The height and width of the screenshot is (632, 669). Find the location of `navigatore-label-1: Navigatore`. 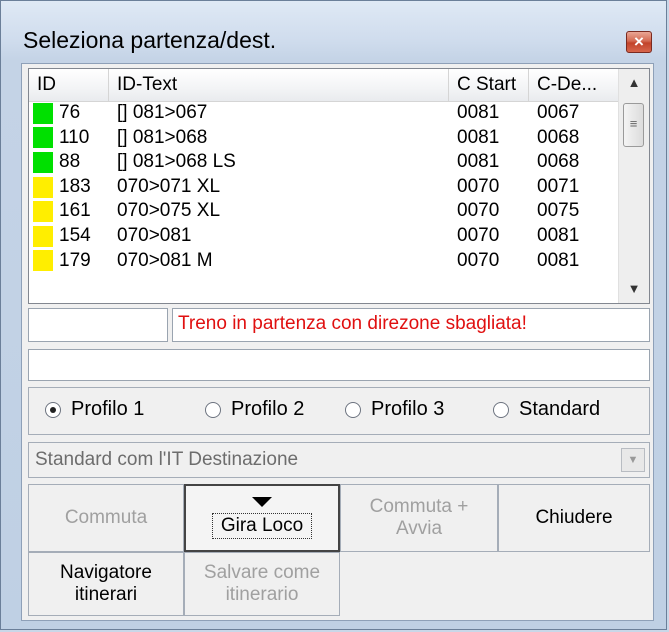

navigatore-label-1: Navigatore is located at coordinates (106, 572).